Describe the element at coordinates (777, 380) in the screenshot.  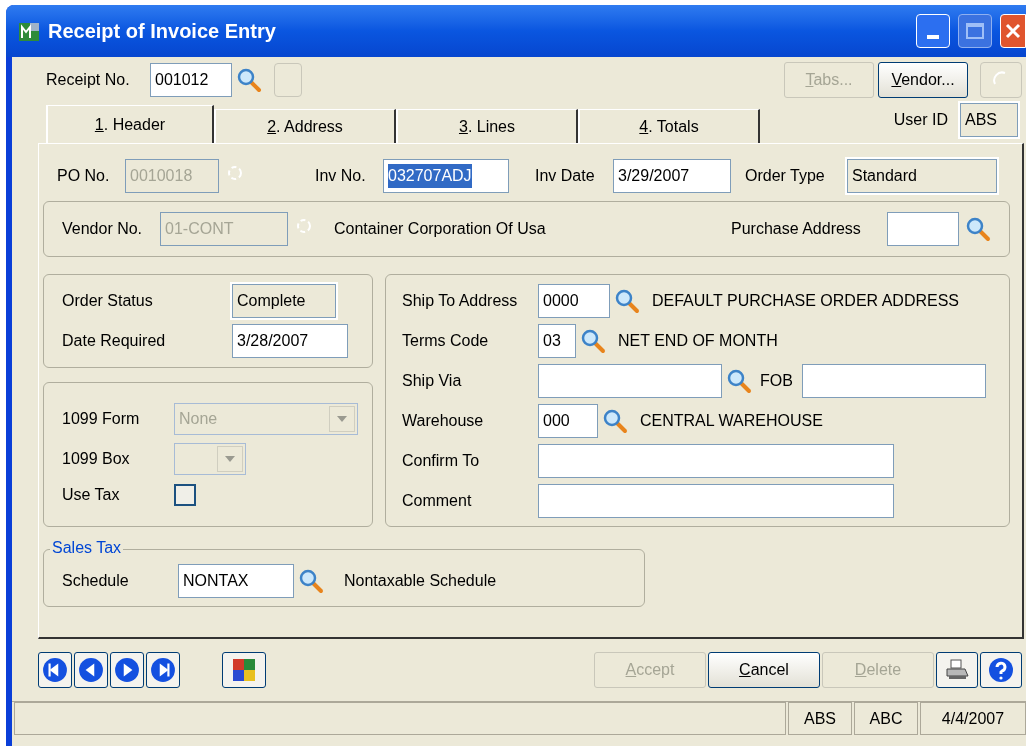
I see `field-label: FOB` at that location.